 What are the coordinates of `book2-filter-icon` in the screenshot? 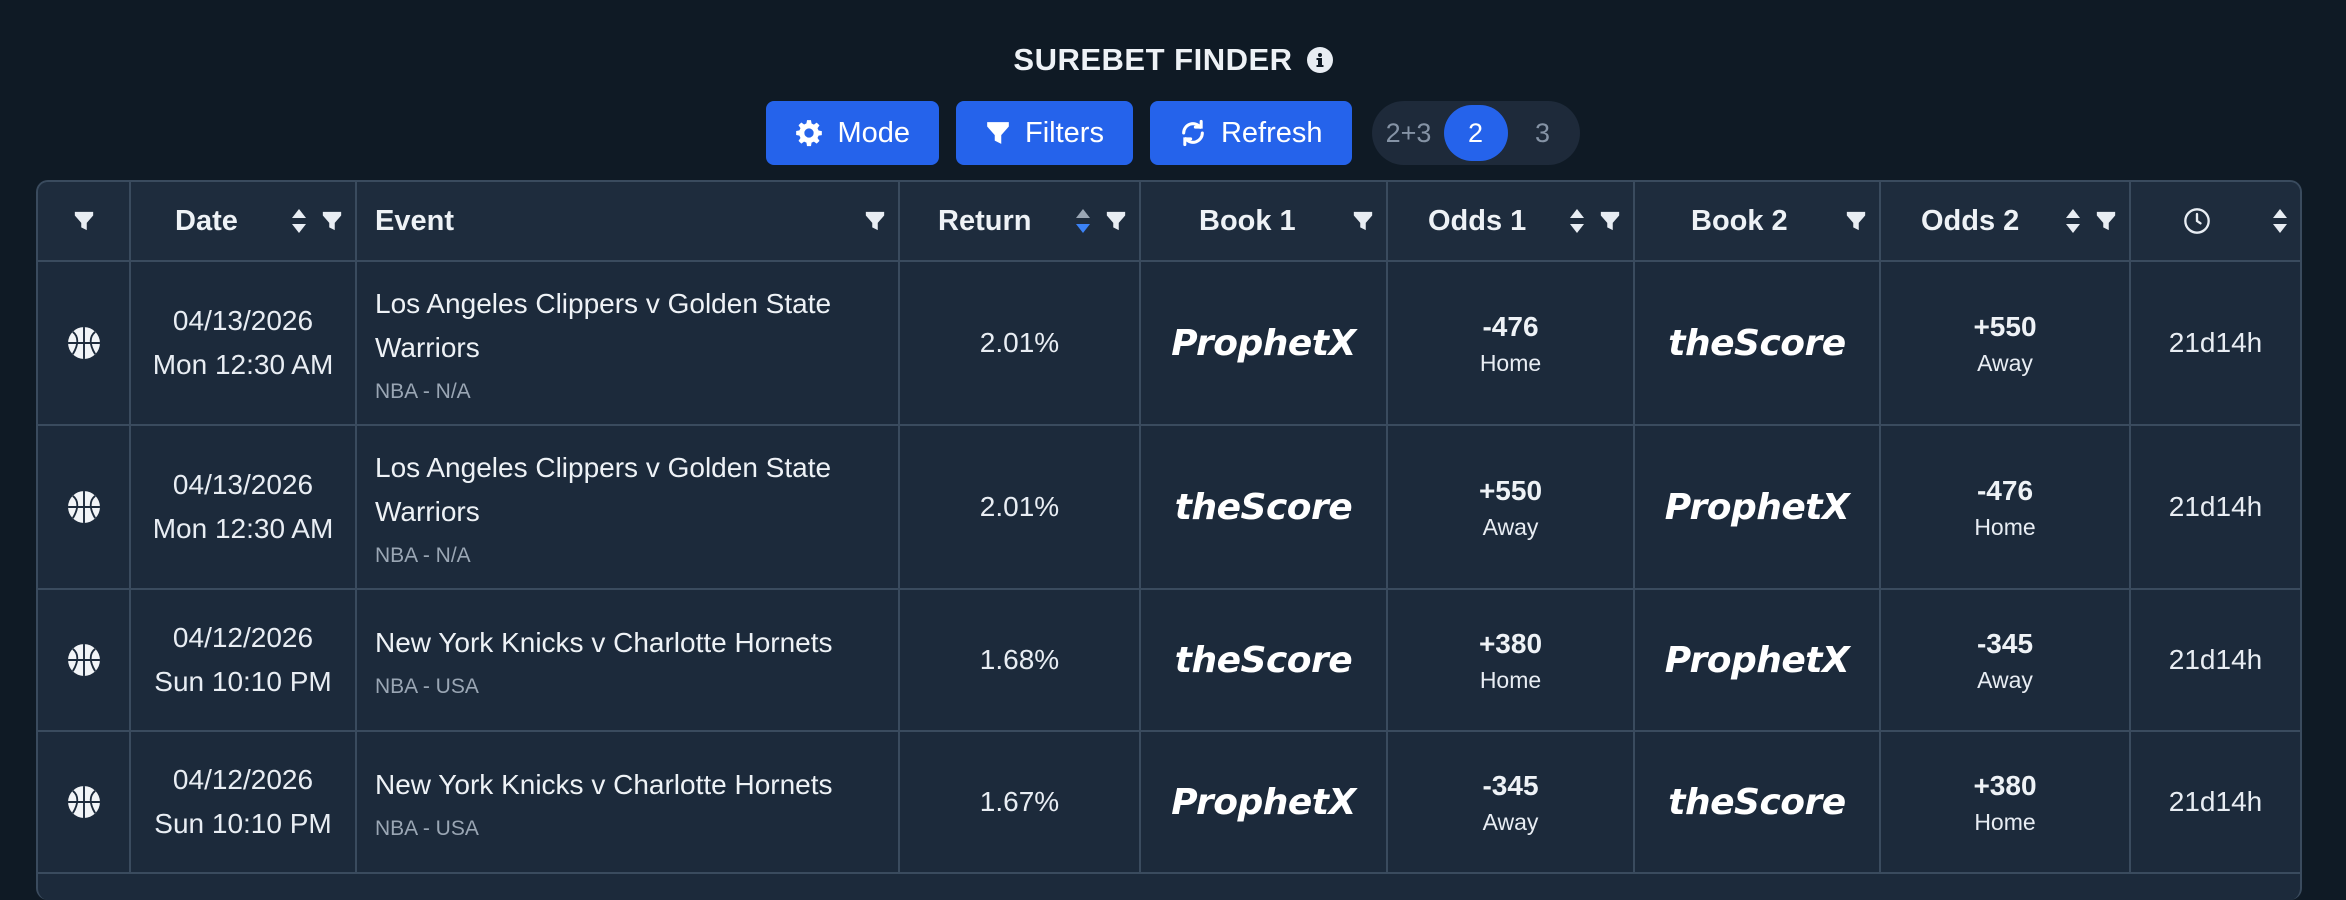 It's located at (1856, 221).